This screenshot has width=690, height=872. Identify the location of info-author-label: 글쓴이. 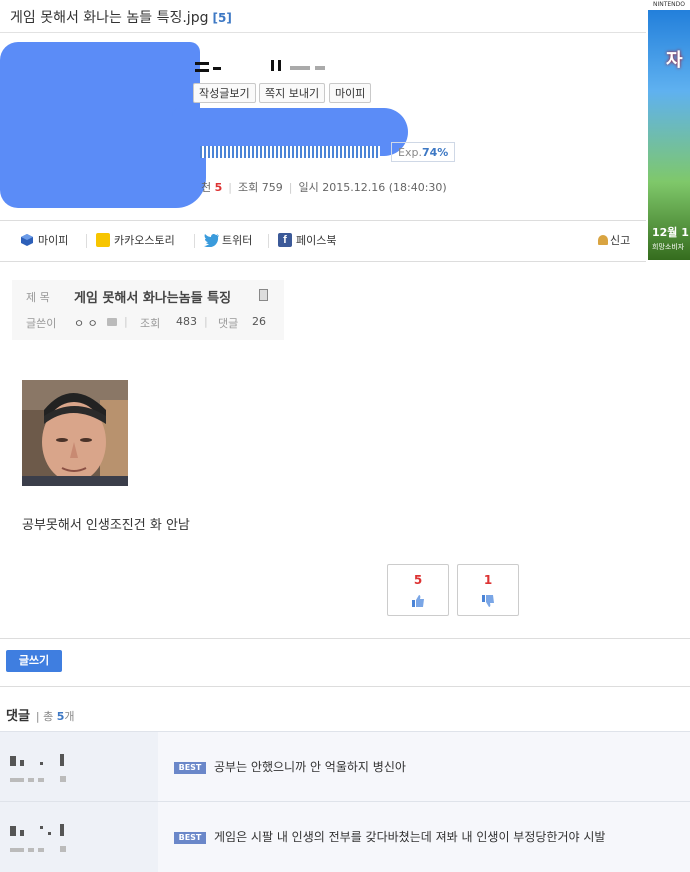
(41, 323).